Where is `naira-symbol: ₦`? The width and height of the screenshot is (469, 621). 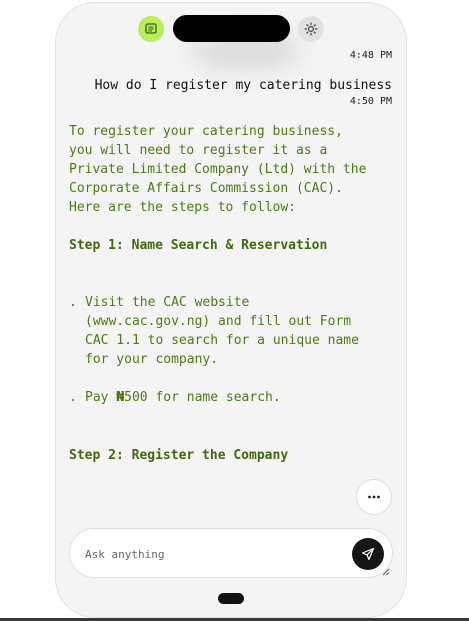
naira-symbol: ₦ is located at coordinates (120, 397).